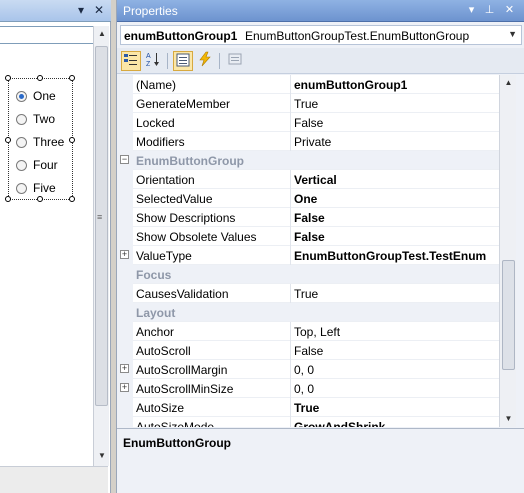 This screenshot has height=493, width=524. What do you see at coordinates (40, 142) in the screenshot?
I see `radio-option: Three` at bounding box center [40, 142].